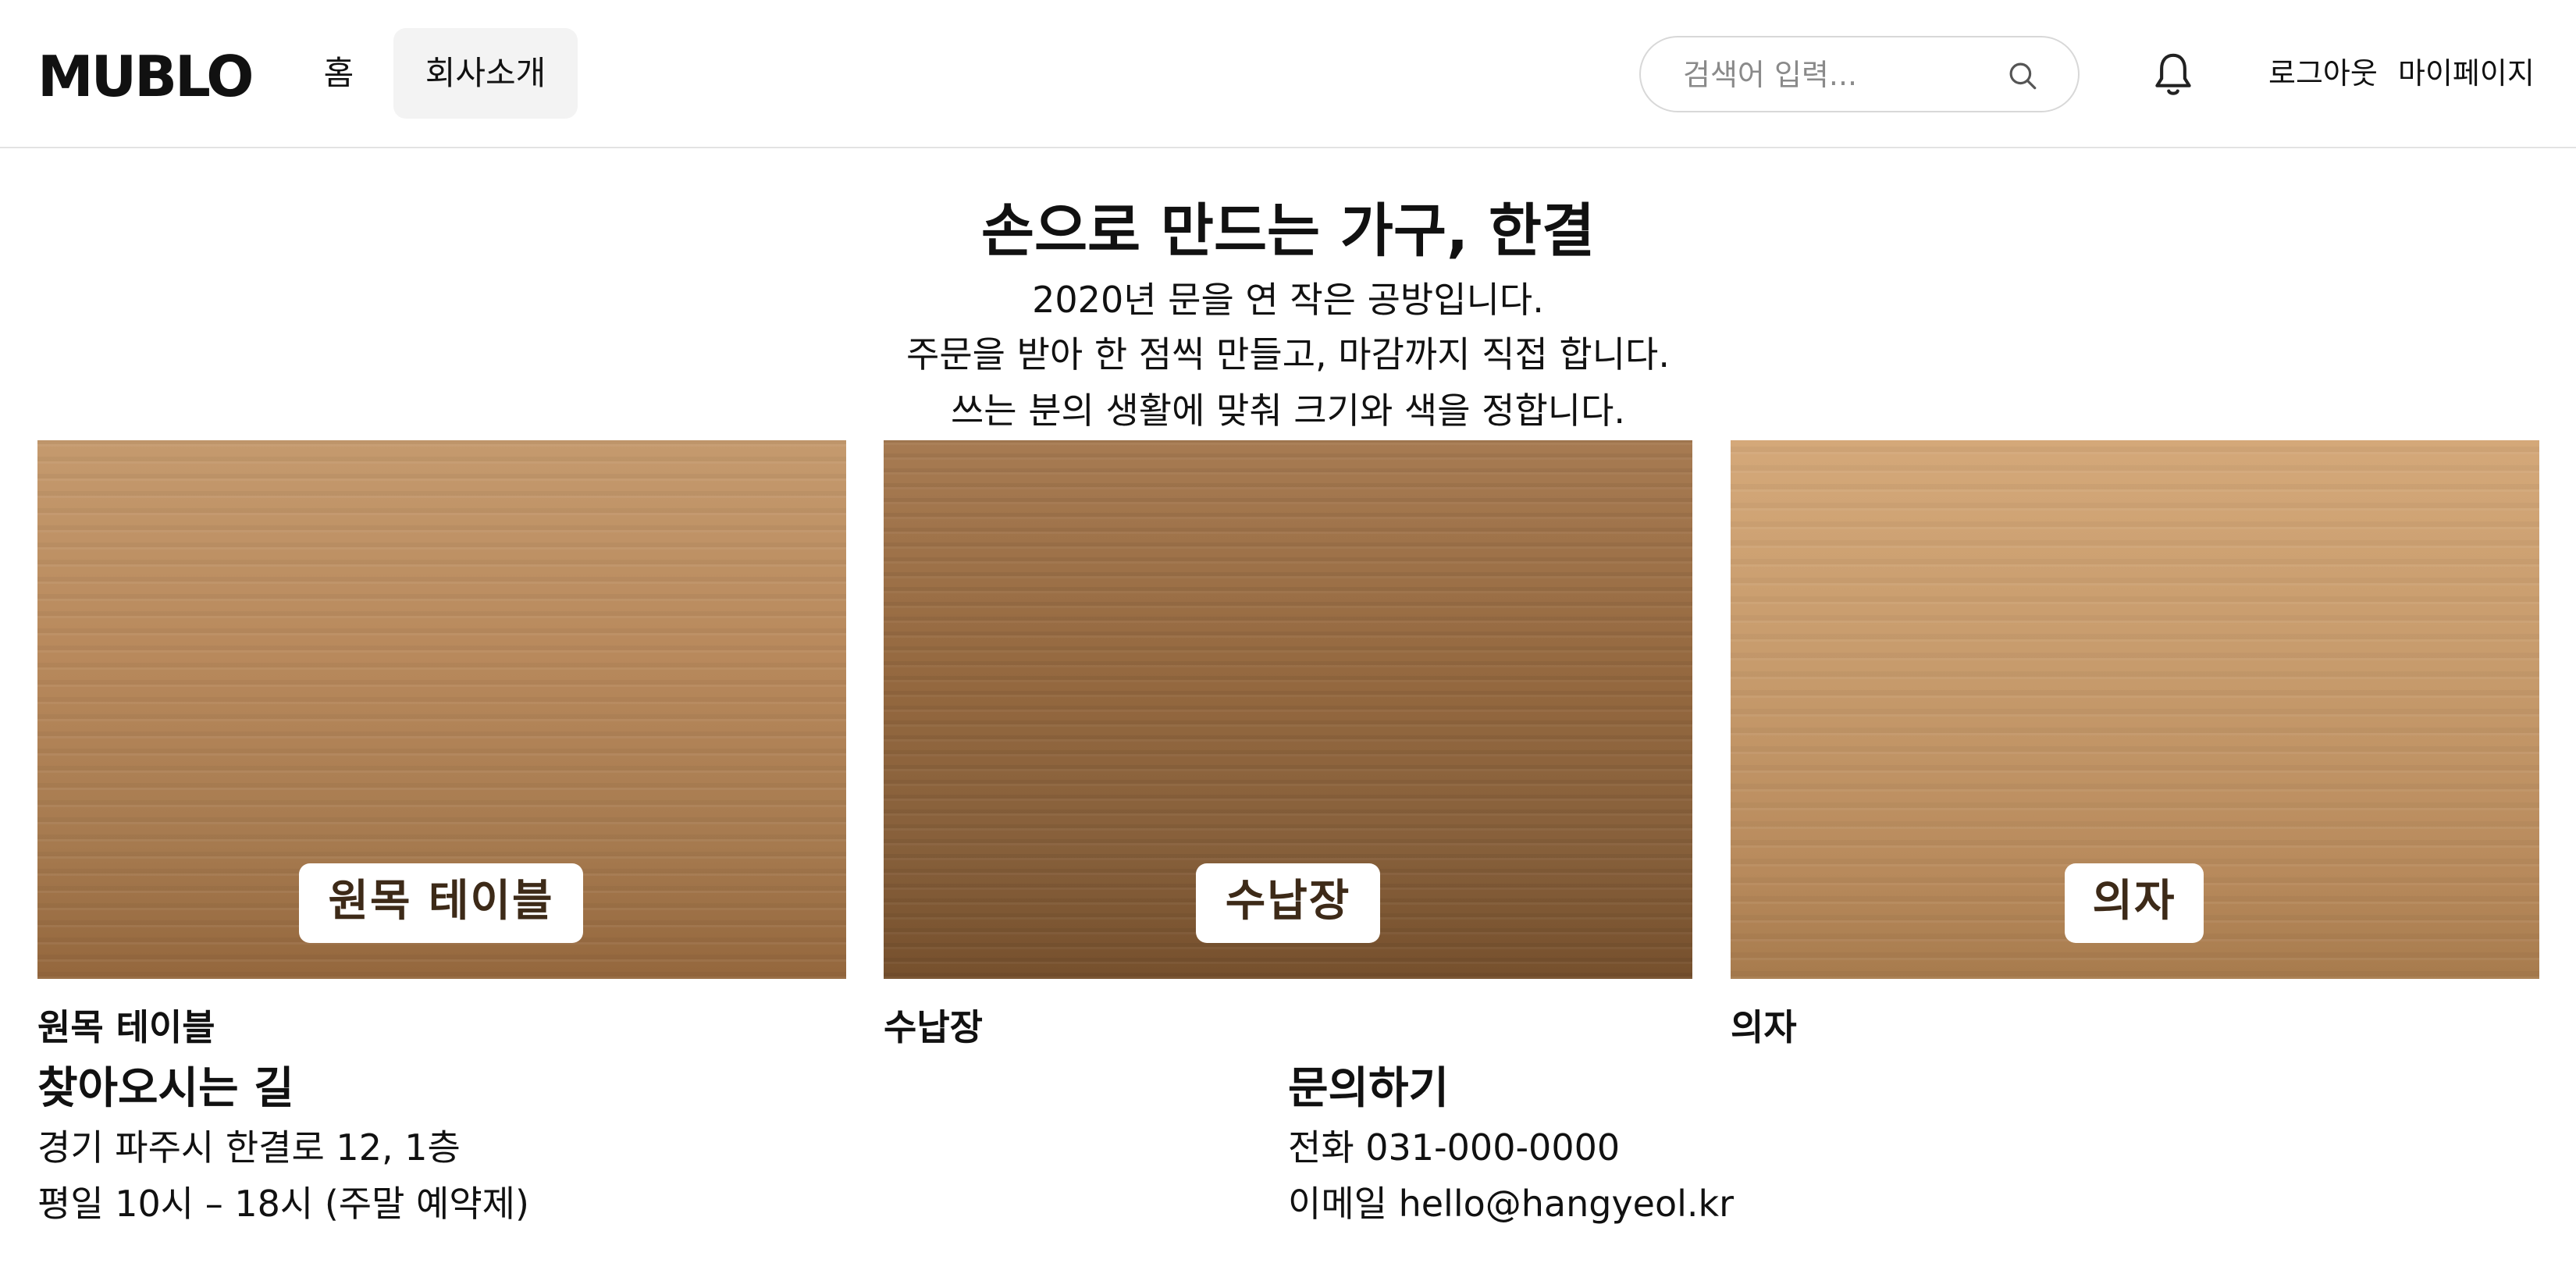 The image size is (2576, 1288). What do you see at coordinates (485, 73) in the screenshot?
I see `nav-item-about: 회사소개` at bounding box center [485, 73].